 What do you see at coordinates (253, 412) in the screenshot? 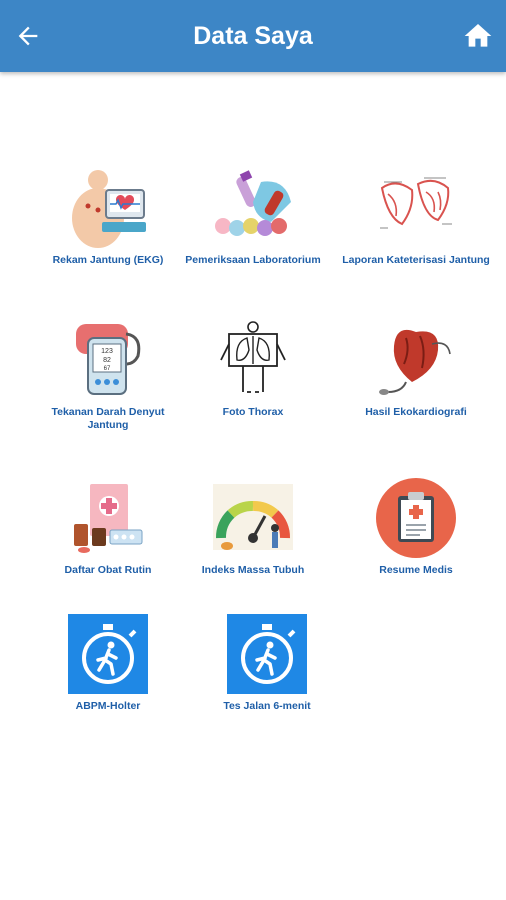
I see `menu-label: Foto Thorax` at bounding box center [253, 412].